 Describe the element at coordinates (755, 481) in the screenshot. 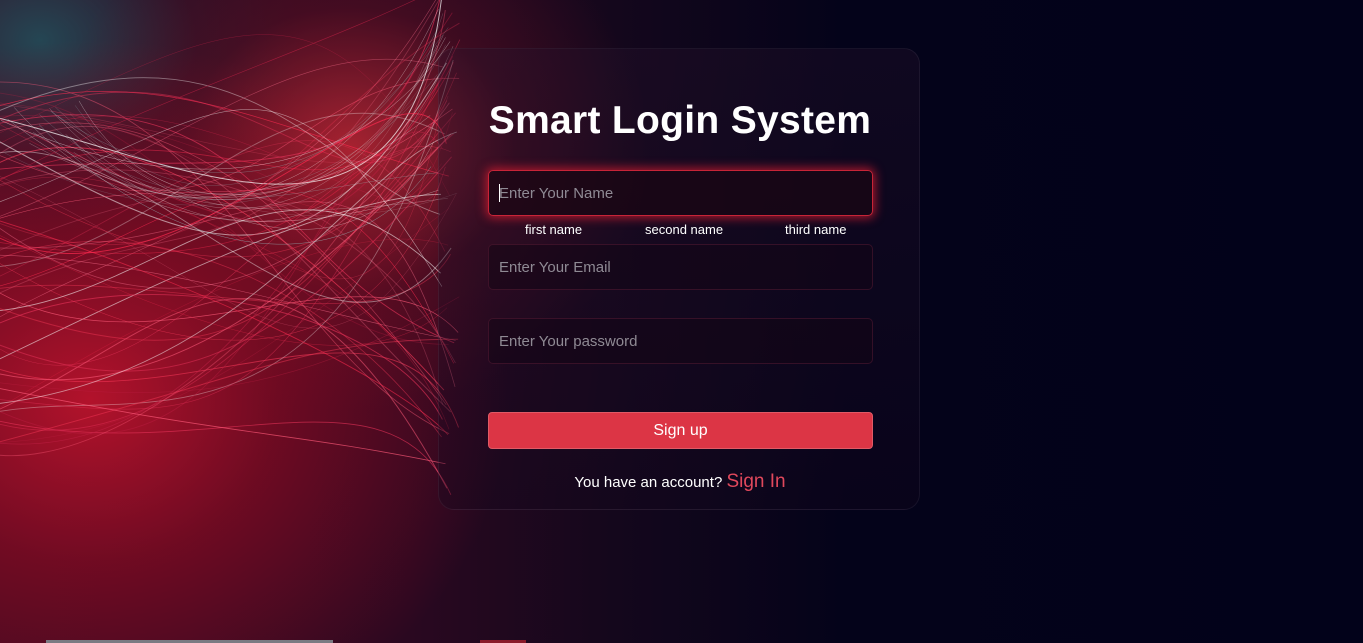

I see `sign-in-link: Sign In` at that location.